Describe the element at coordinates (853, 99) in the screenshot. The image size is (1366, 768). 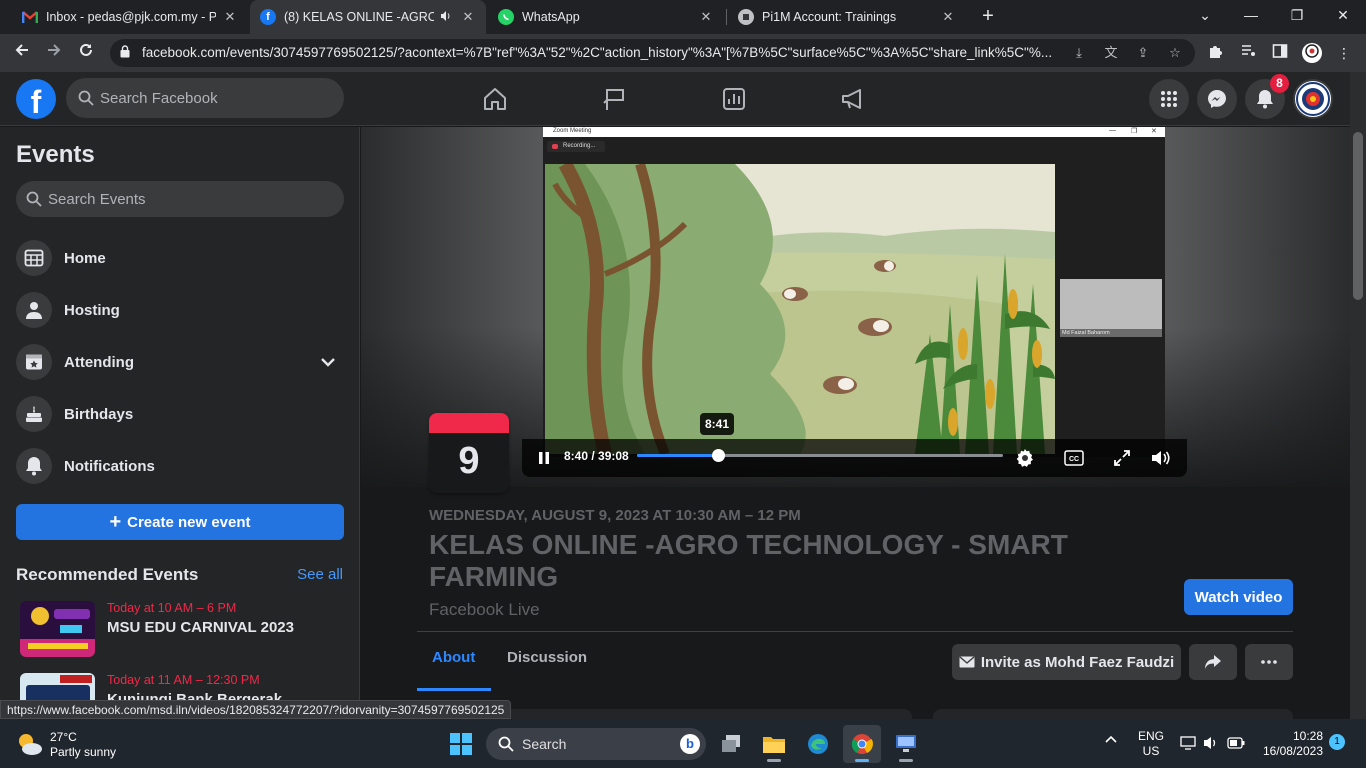
I see `ads-megaphone-icon` at that location.